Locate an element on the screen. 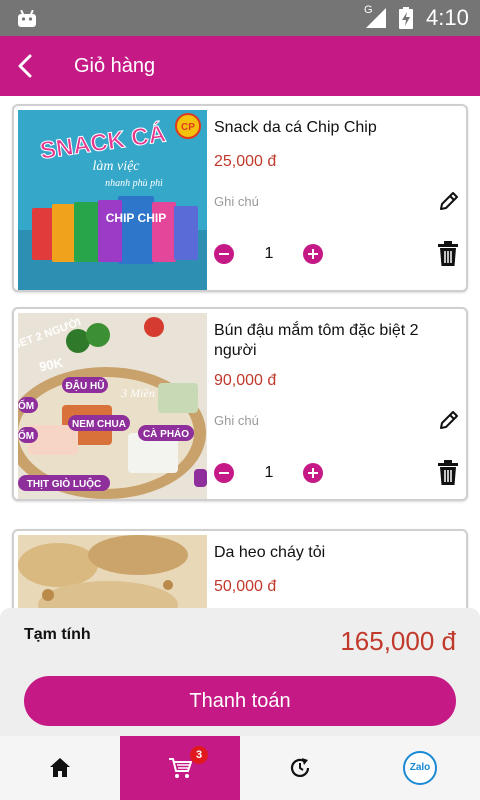 This screenshot has height=800, width=480. checkout-button: Thanh toán is located at coordinates (240, 701).